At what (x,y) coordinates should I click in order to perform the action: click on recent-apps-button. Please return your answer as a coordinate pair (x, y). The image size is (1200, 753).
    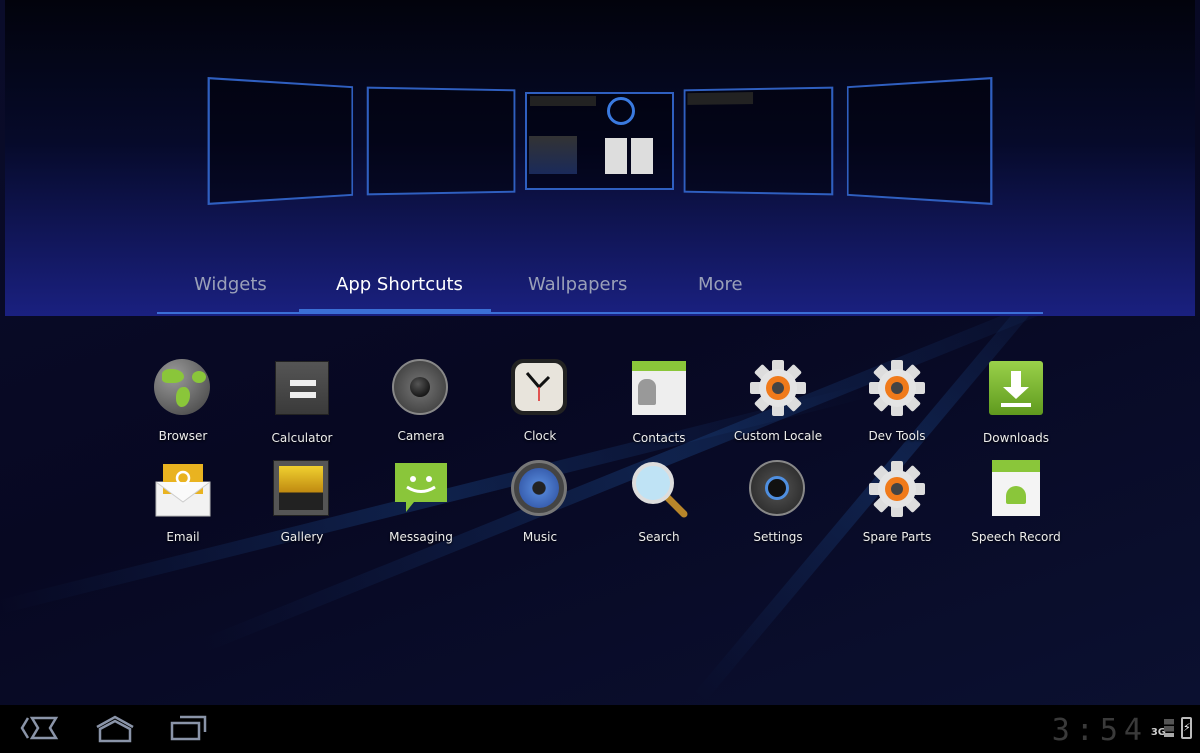
    Looking at the image, I should click on (189, 728).